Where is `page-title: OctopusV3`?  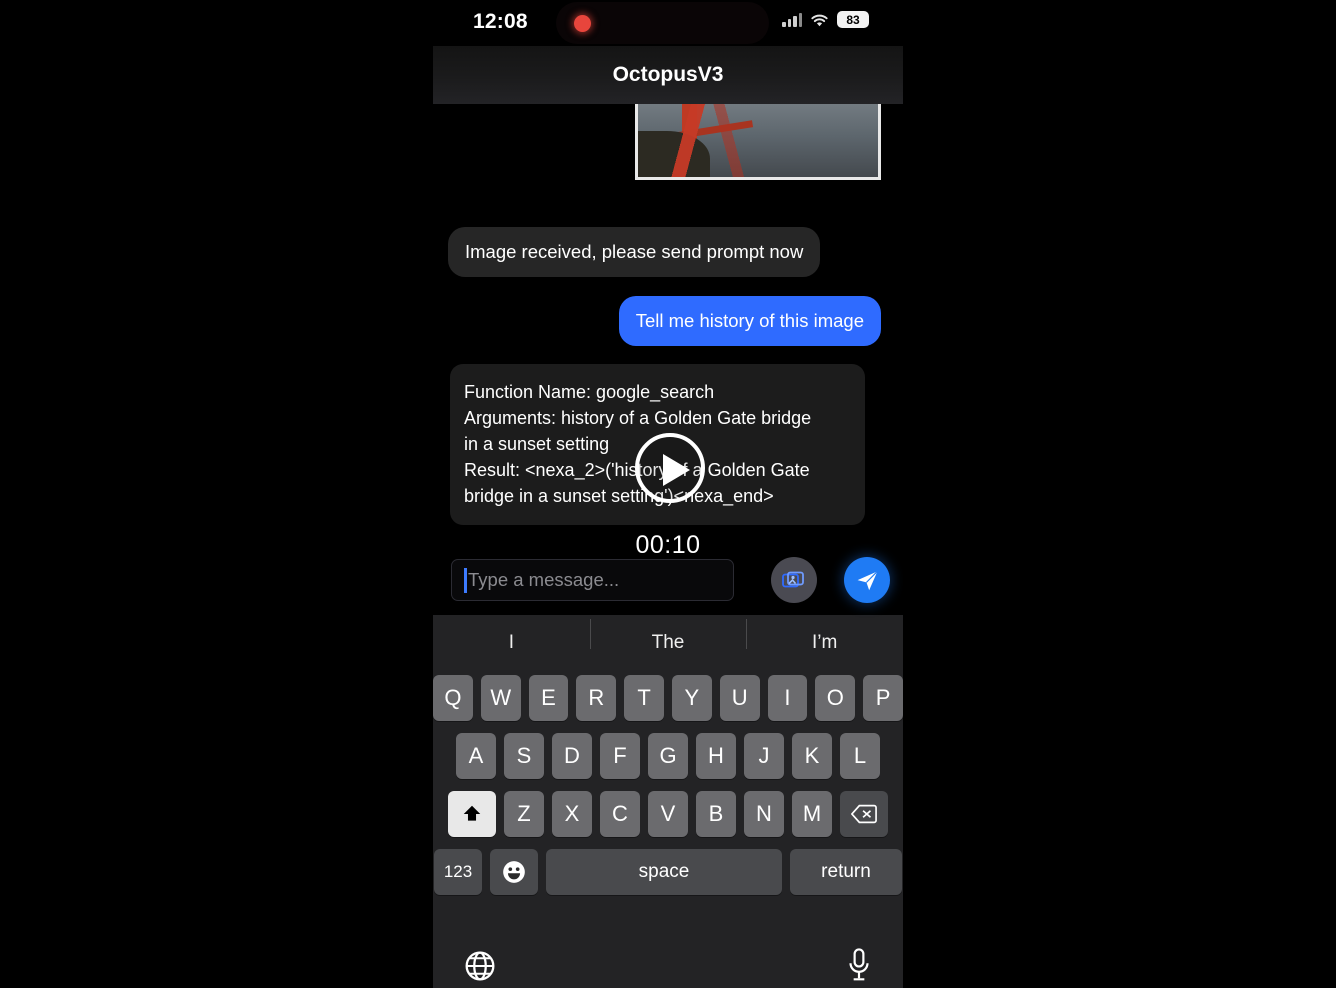 page-title: OctopusV3 is located at coordinates (668, 74).